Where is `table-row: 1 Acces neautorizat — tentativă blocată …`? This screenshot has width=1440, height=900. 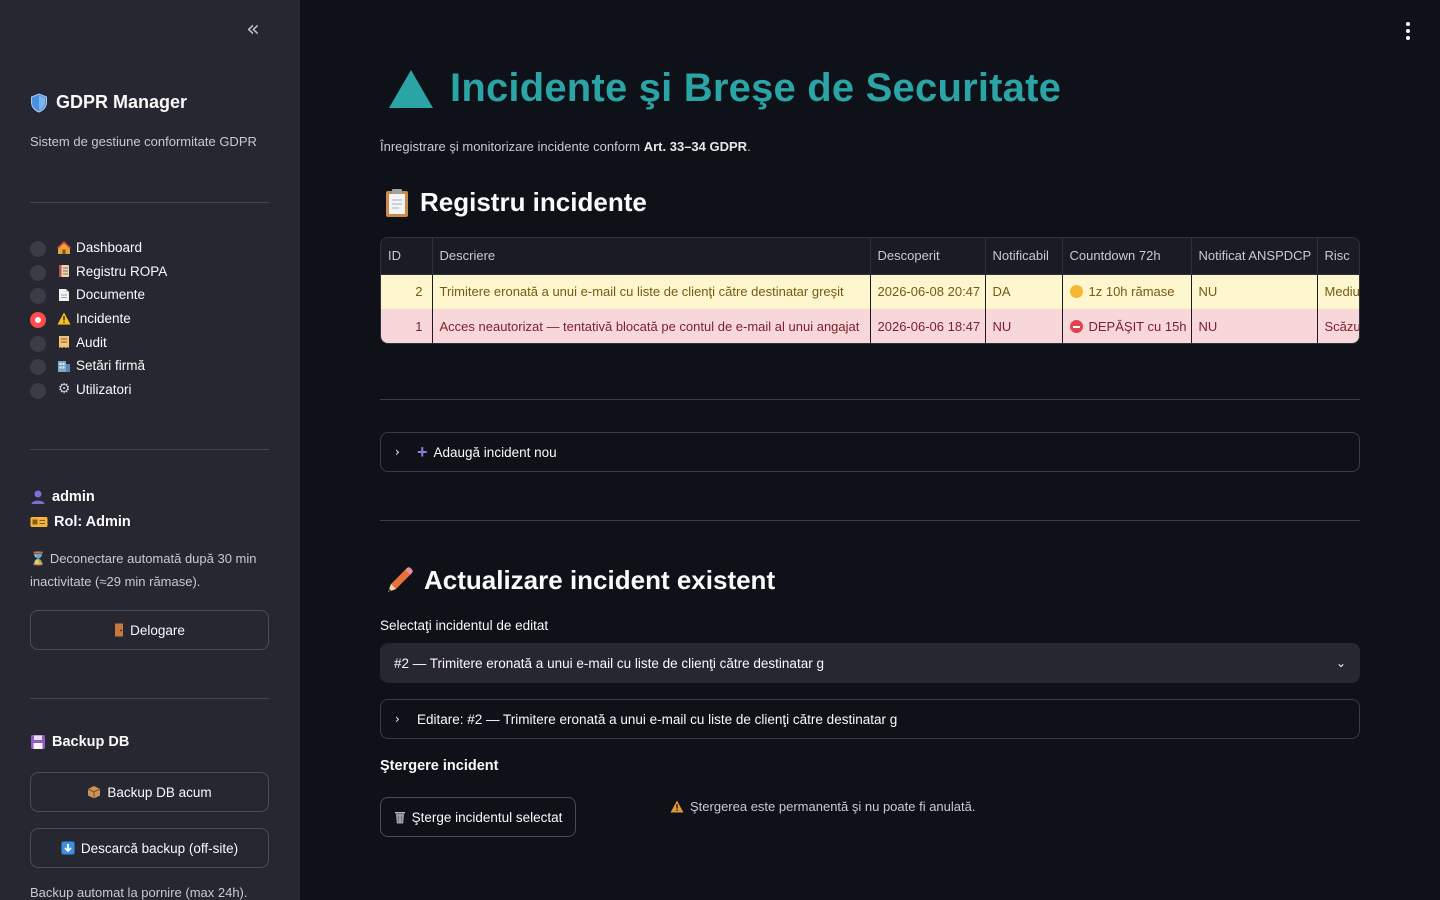 table-row: 1 Acces neautorizat — tentativă blocată … is located at coordinates (870, 326).